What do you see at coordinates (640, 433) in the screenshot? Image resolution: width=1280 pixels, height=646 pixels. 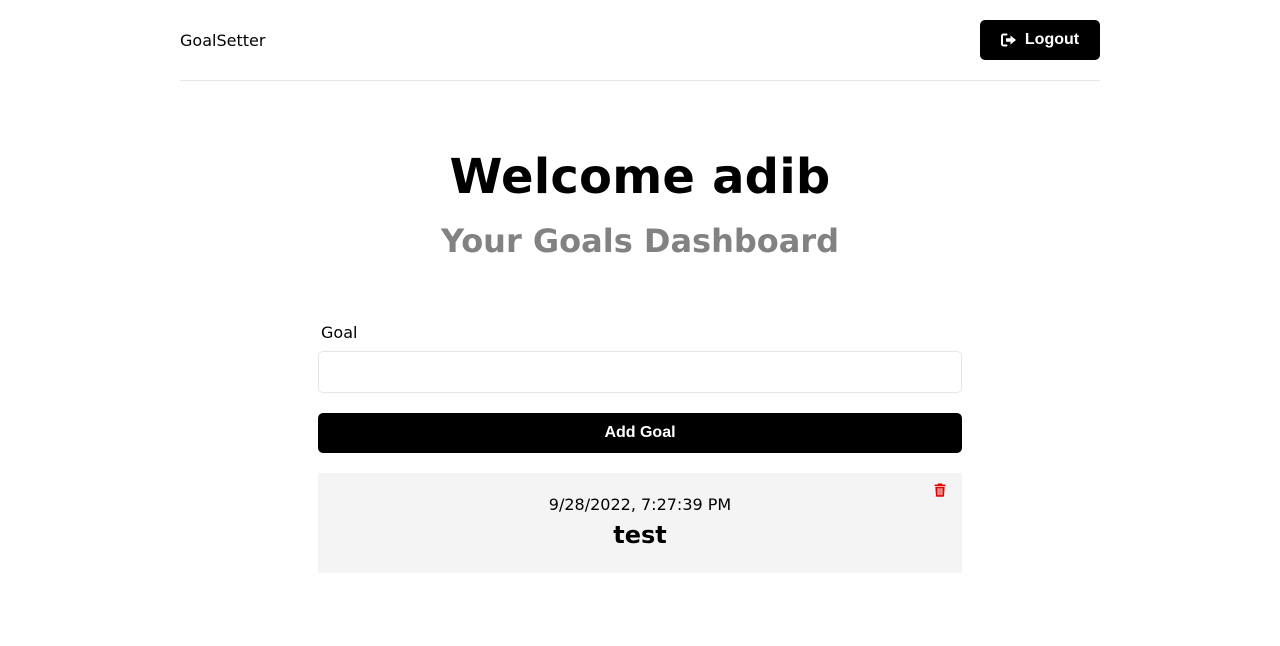 I see `add-goal-button: Add Goal` at bounding box center [640, 433].